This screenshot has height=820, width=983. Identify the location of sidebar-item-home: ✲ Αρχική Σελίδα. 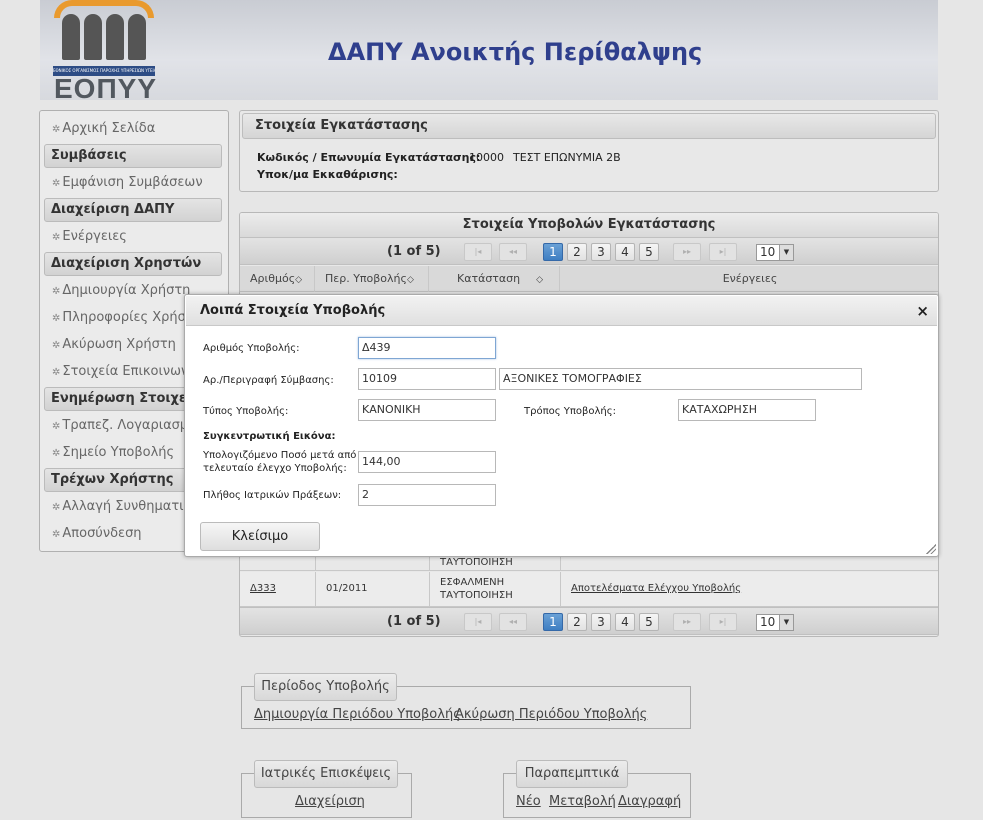
(103, 129).